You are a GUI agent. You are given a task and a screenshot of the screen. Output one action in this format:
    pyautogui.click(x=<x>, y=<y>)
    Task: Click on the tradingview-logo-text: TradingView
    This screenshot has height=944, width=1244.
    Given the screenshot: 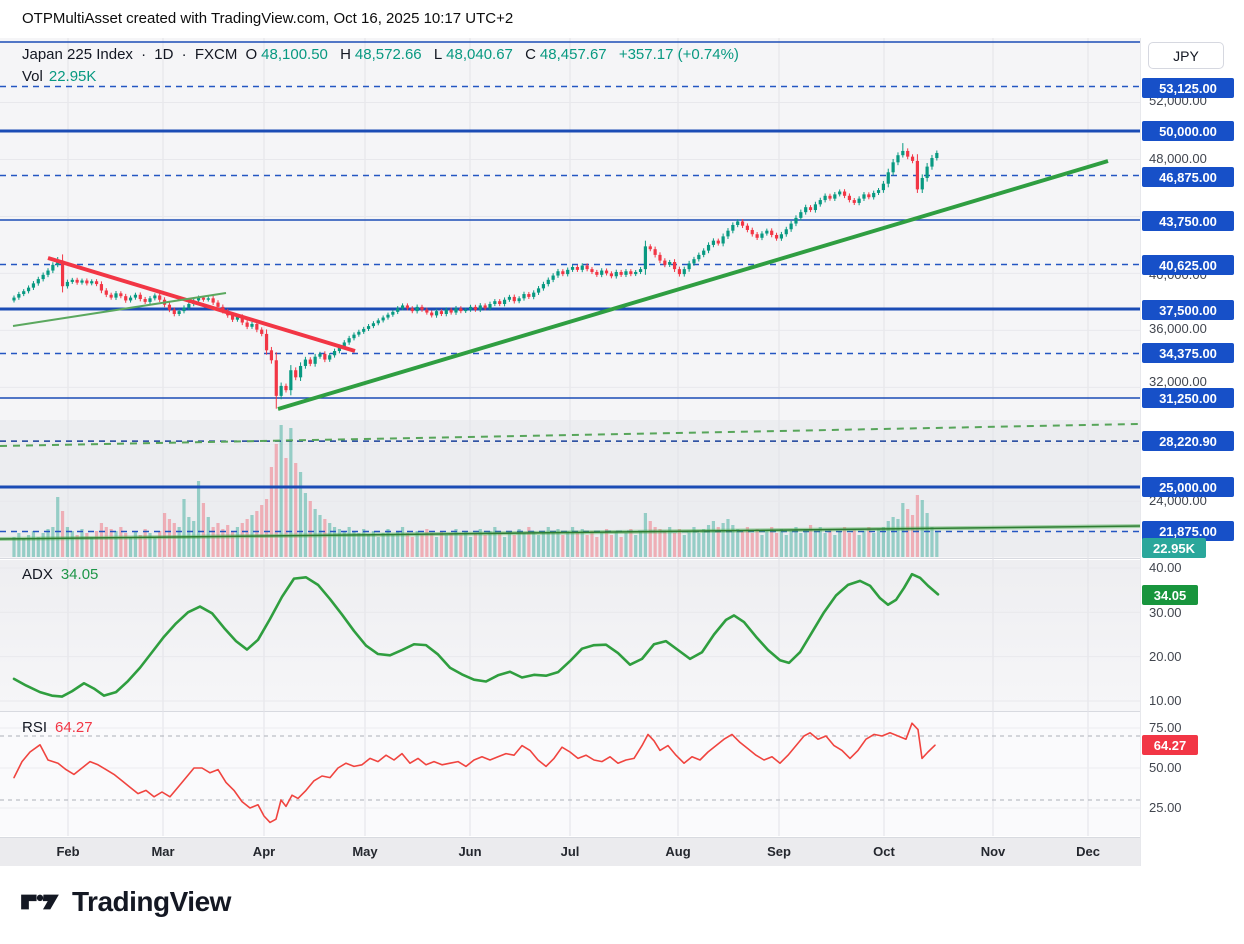 What is the action you would take?
    pyautogui.click(x=151, y=901)
    